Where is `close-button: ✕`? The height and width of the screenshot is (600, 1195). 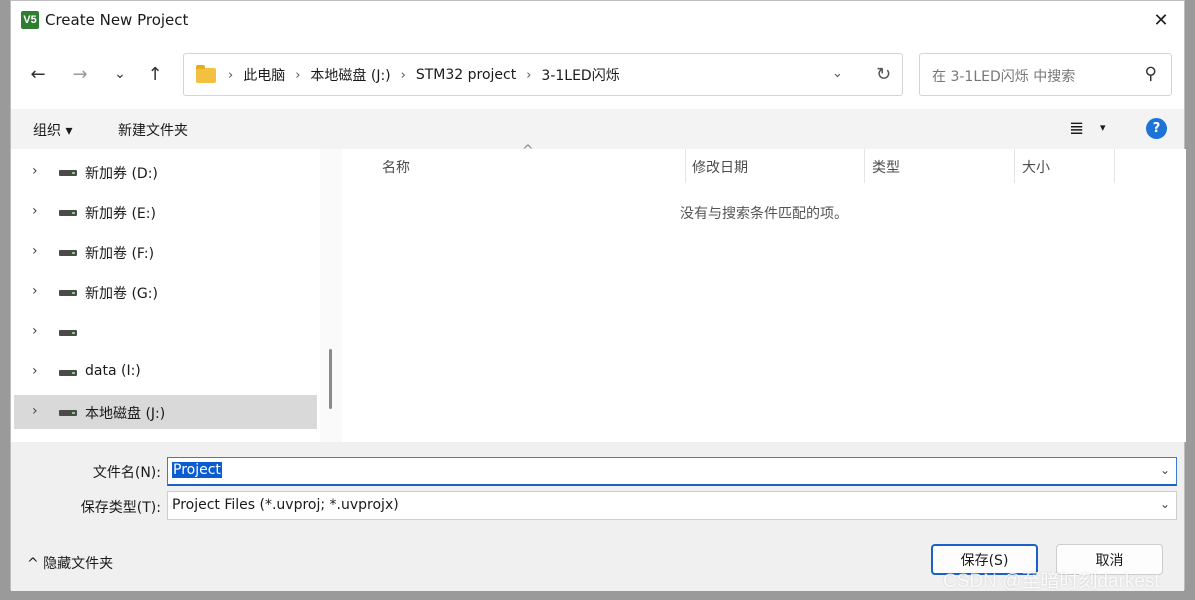
close-button: ✕ is located at coordinates (1161, 20).